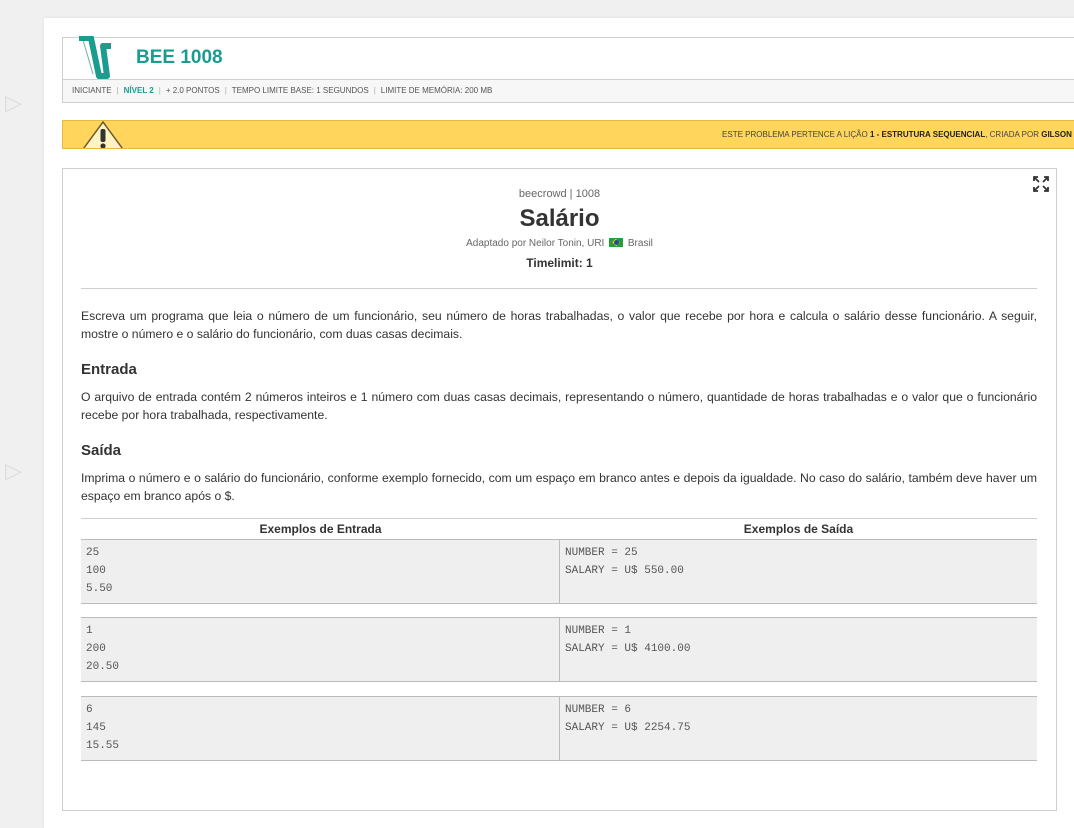  Describe the element at coordinates (320, 649) in the screenshot. I see `example-input: 1 200 20.50` at that location.